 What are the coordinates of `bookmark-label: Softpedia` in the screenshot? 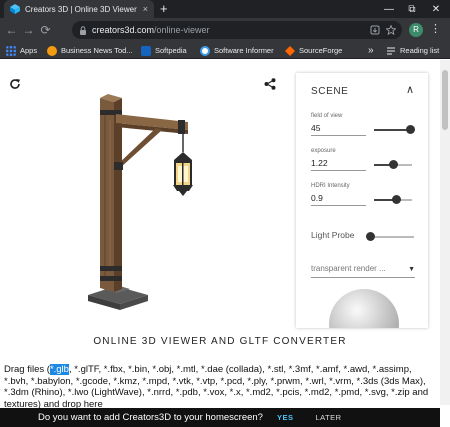 It's located at (171, 50).